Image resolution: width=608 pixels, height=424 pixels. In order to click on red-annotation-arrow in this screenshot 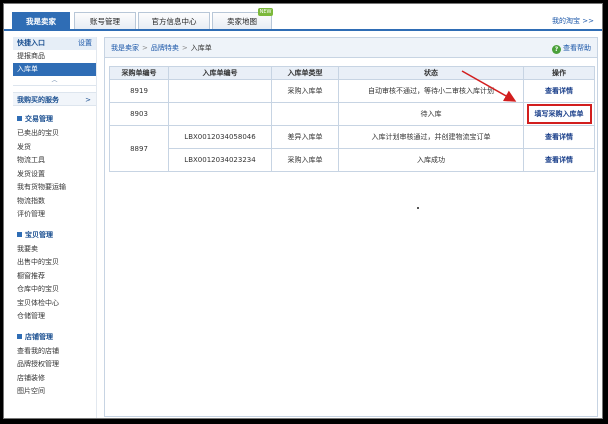, I will do `click(489, 86)`.